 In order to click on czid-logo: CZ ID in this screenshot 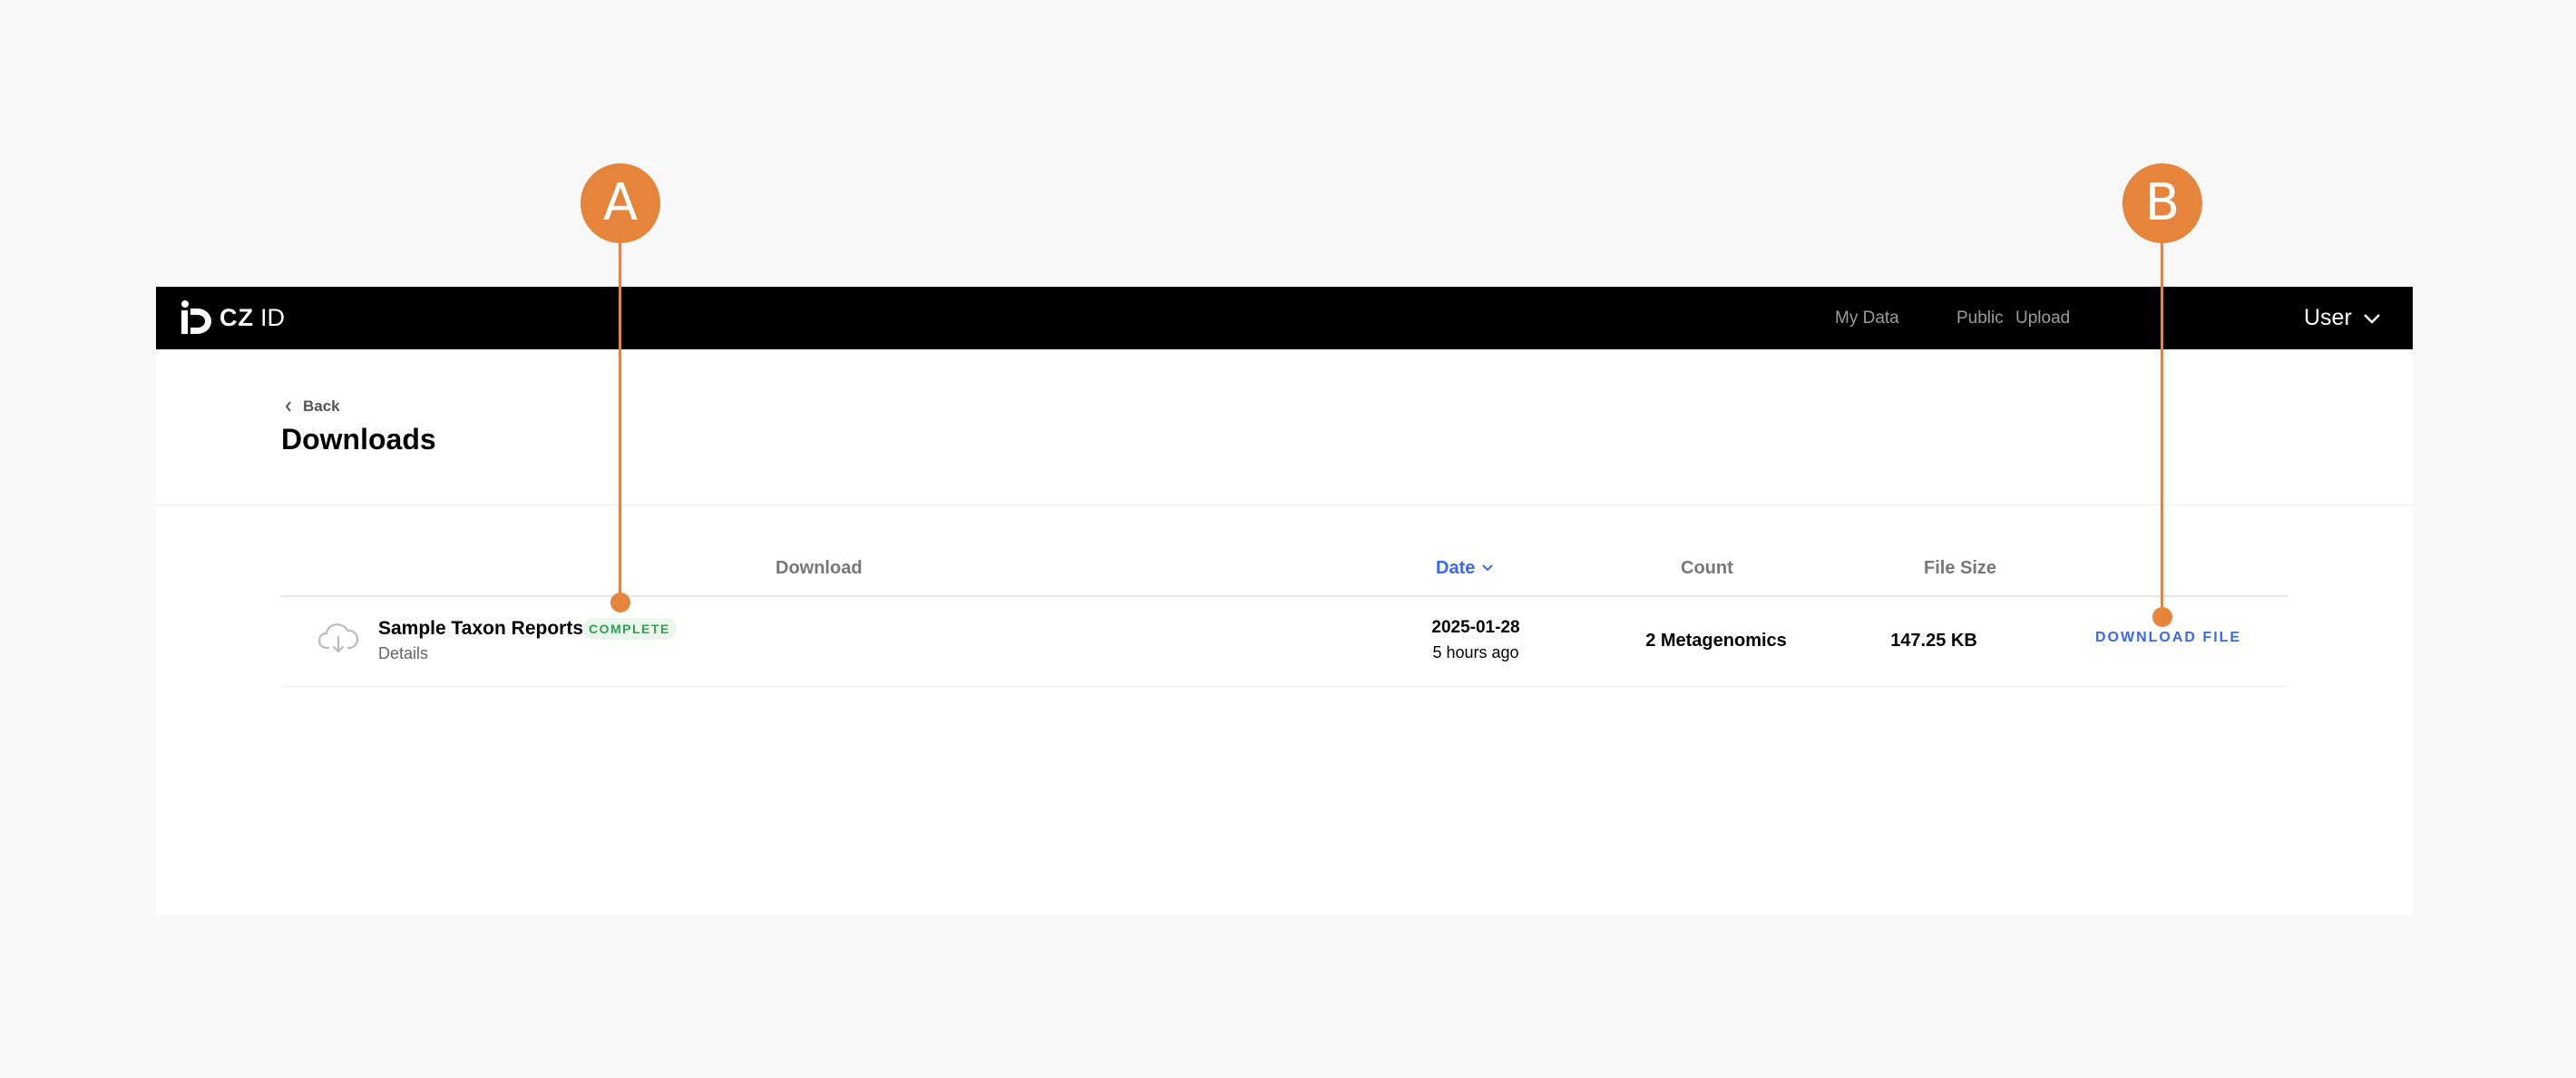, I will do `click(232, 317)`.